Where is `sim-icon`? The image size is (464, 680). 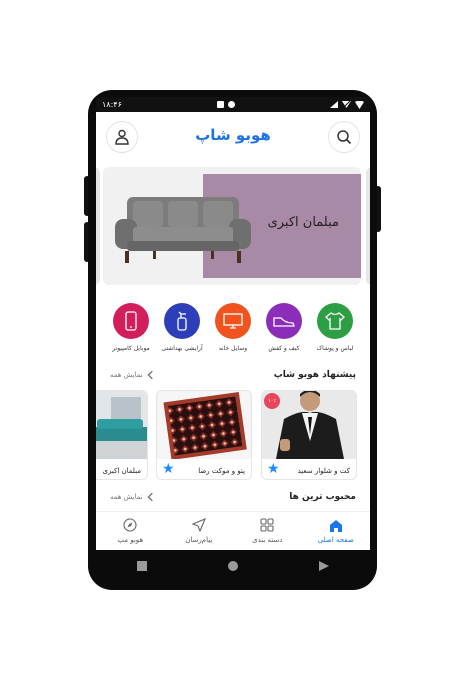
sim-icon is located at coordinates (220, 104).